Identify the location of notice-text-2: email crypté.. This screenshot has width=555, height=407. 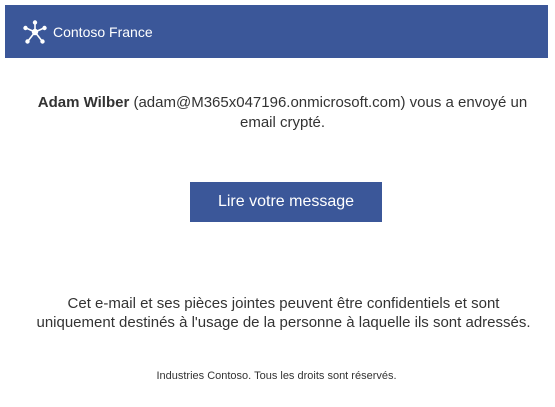
(282, 122).